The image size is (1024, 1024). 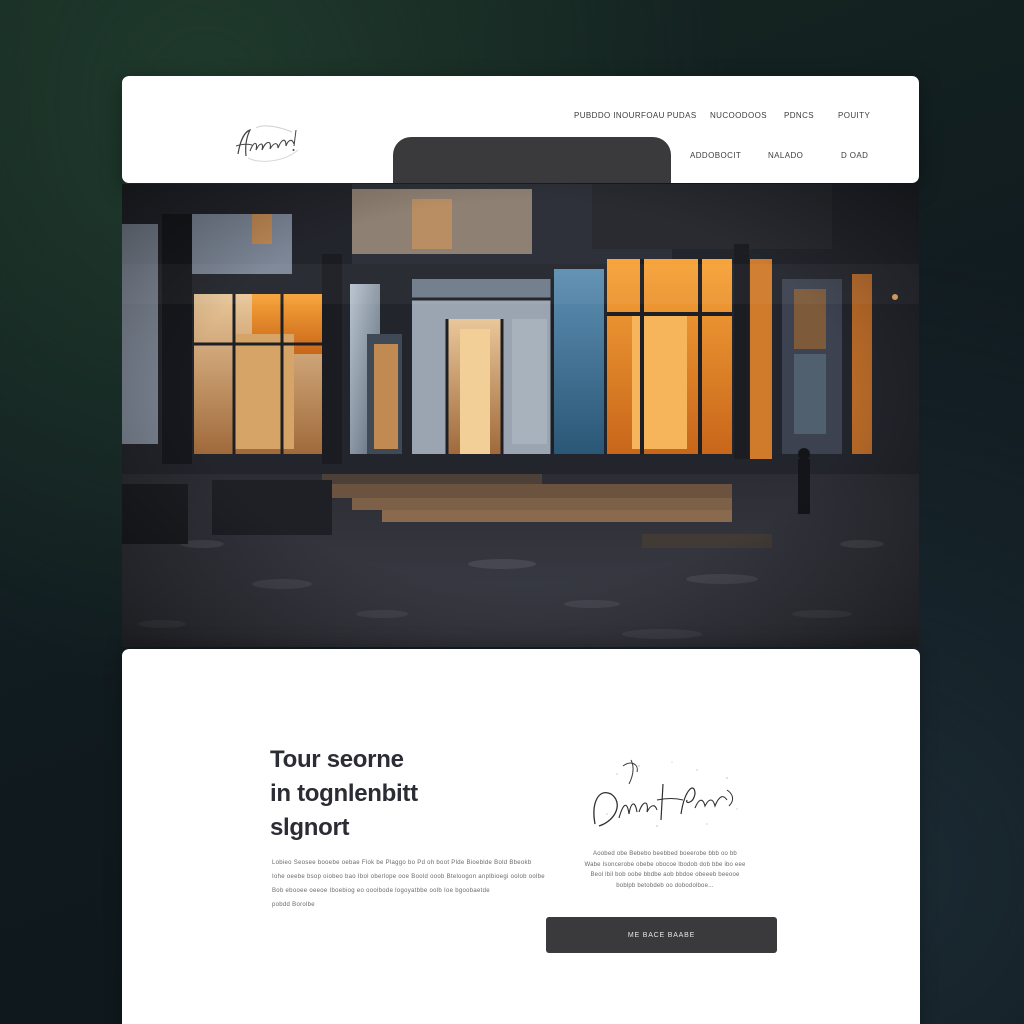 I want to click on page-title: Tour seorne in tognlenbitt slgnort, so click(x=385, y=794).